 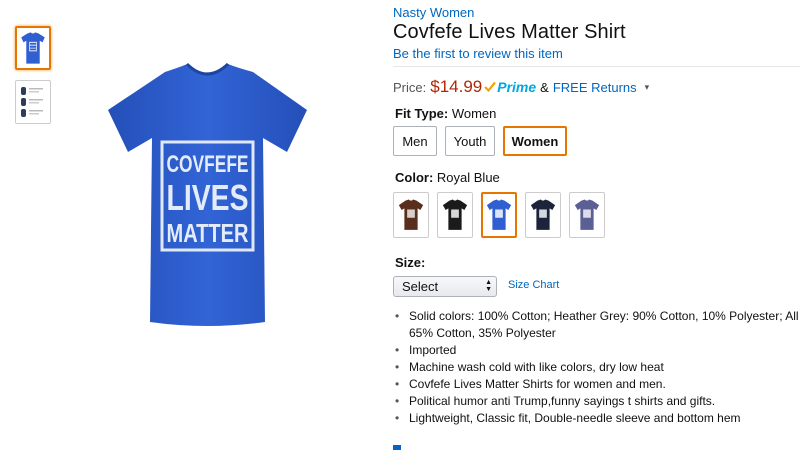 What do you see at coordinates (468, 177) in the screenshot?
I see `color-selected-value: Royal Blue` at bounding box center [468, 177].